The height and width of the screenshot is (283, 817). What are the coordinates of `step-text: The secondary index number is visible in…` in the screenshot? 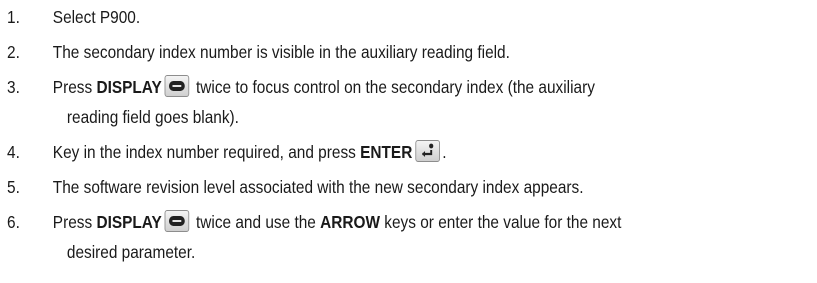 It's located at (281, 52).